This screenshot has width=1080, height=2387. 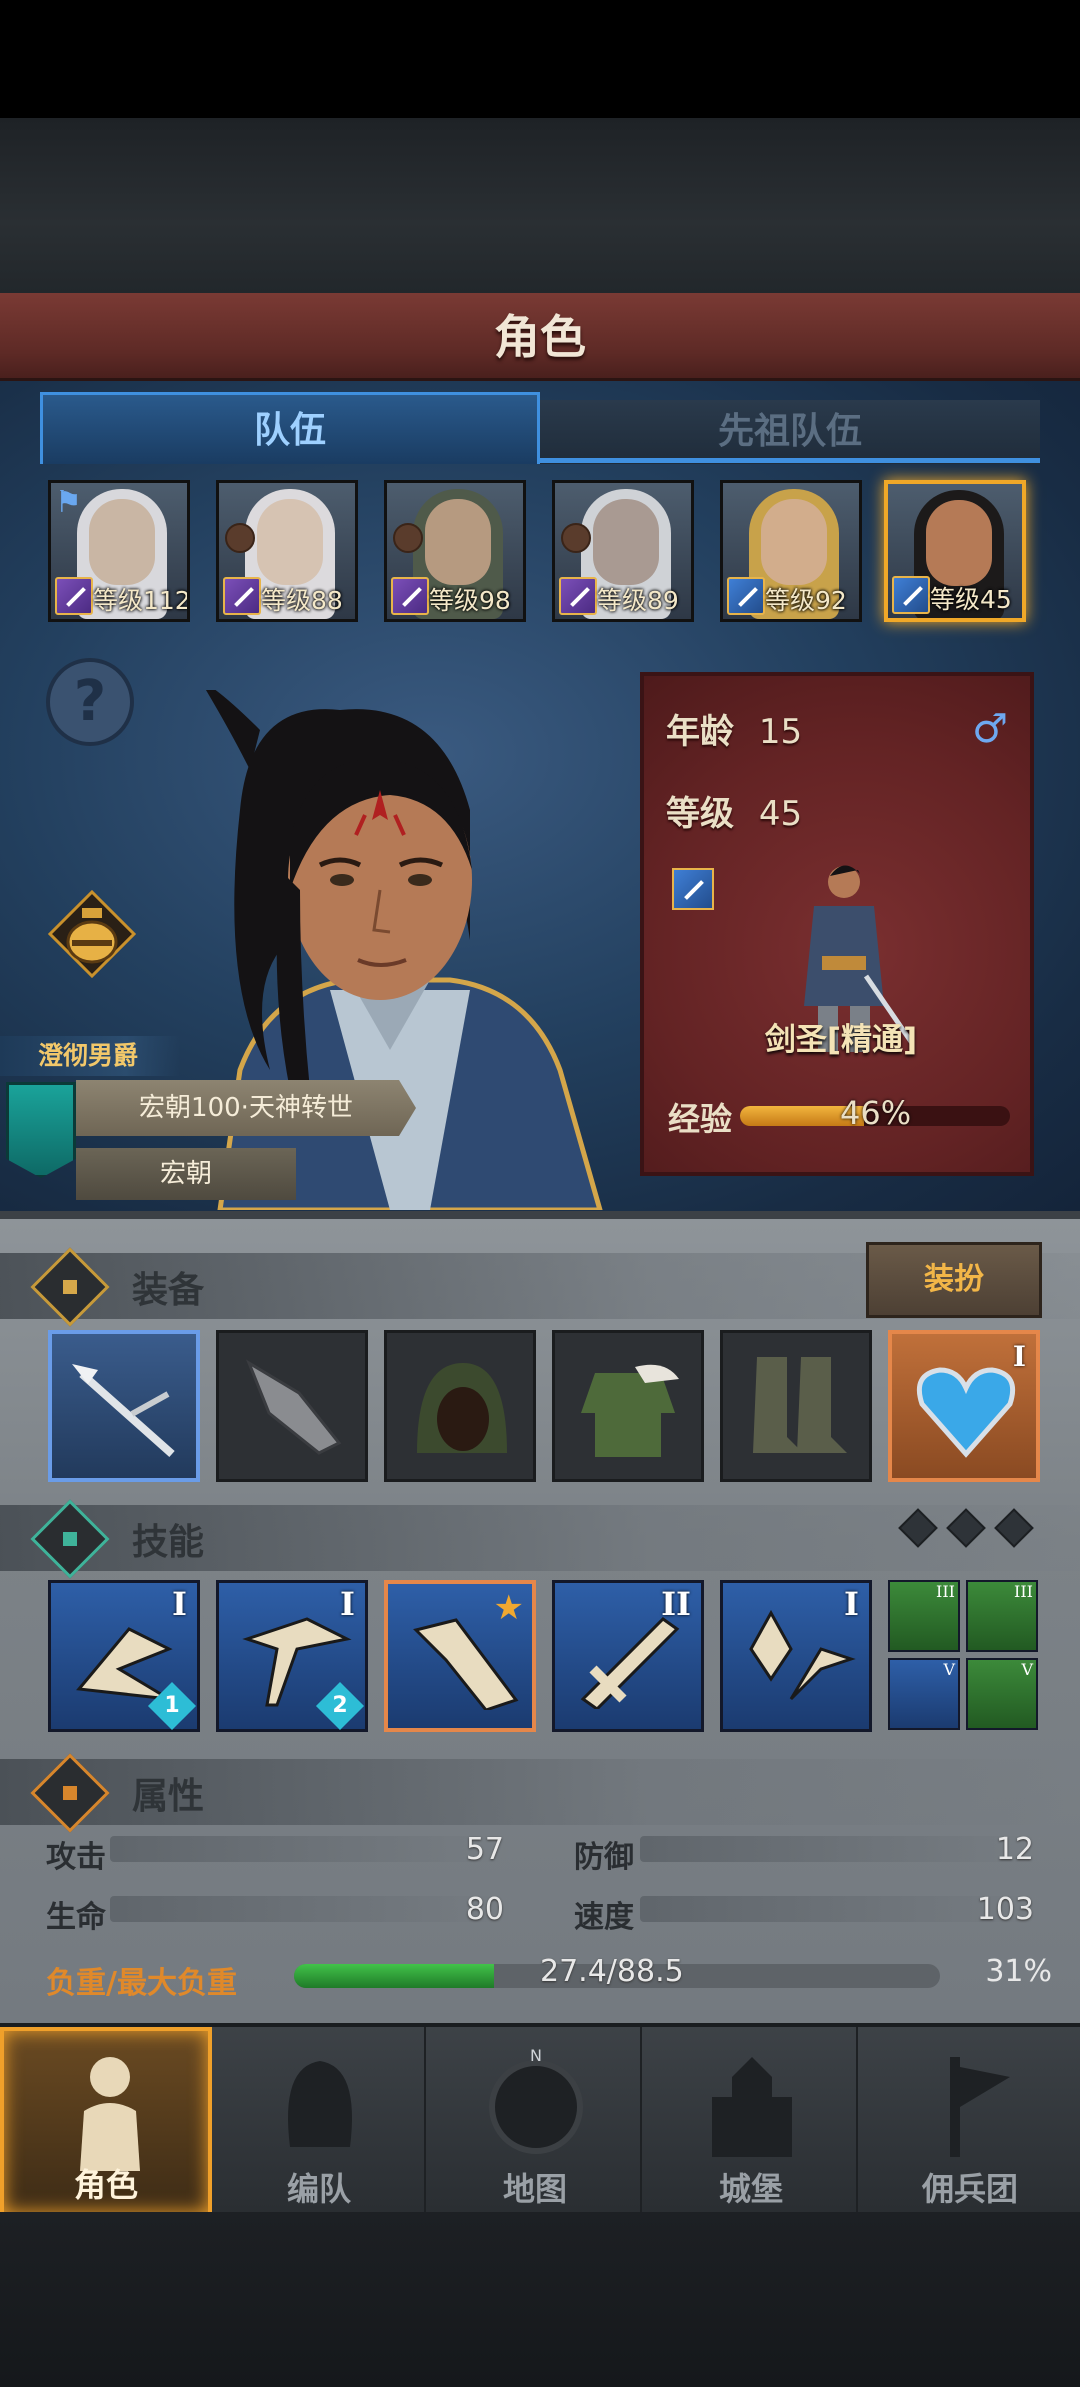 I want to click on party-member-level: 等级92, so click(x=806, y=600).